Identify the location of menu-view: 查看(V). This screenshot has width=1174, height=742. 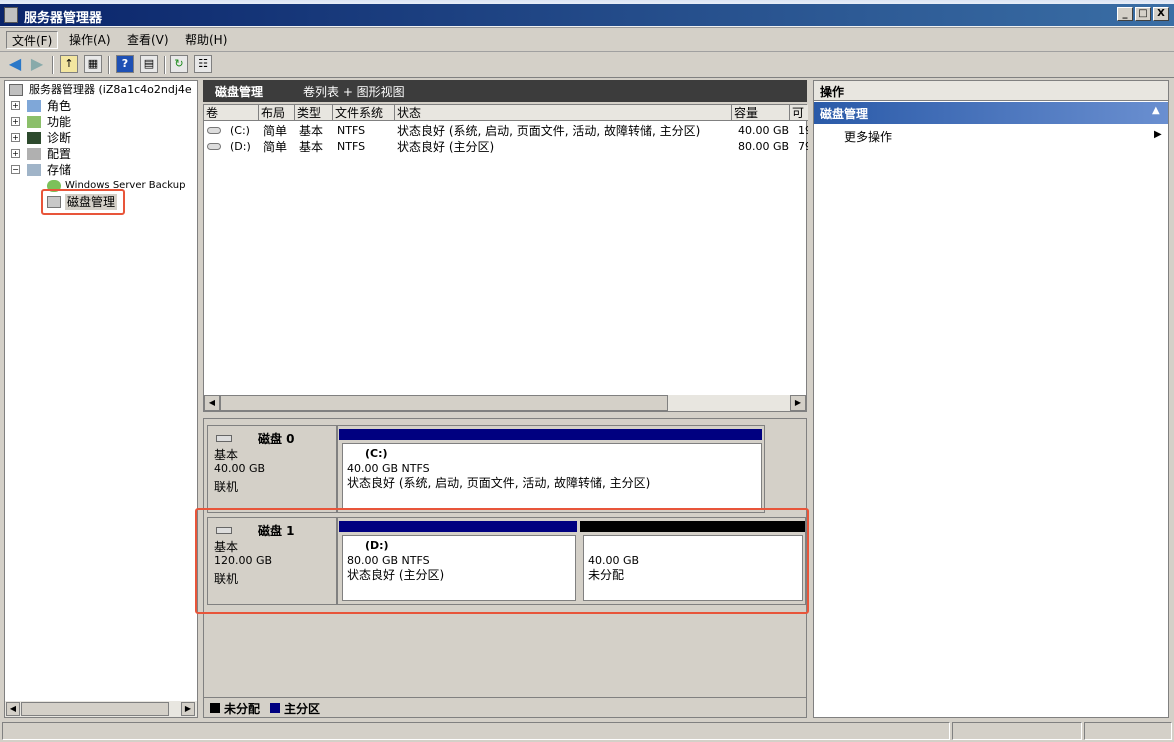
(148, 40).